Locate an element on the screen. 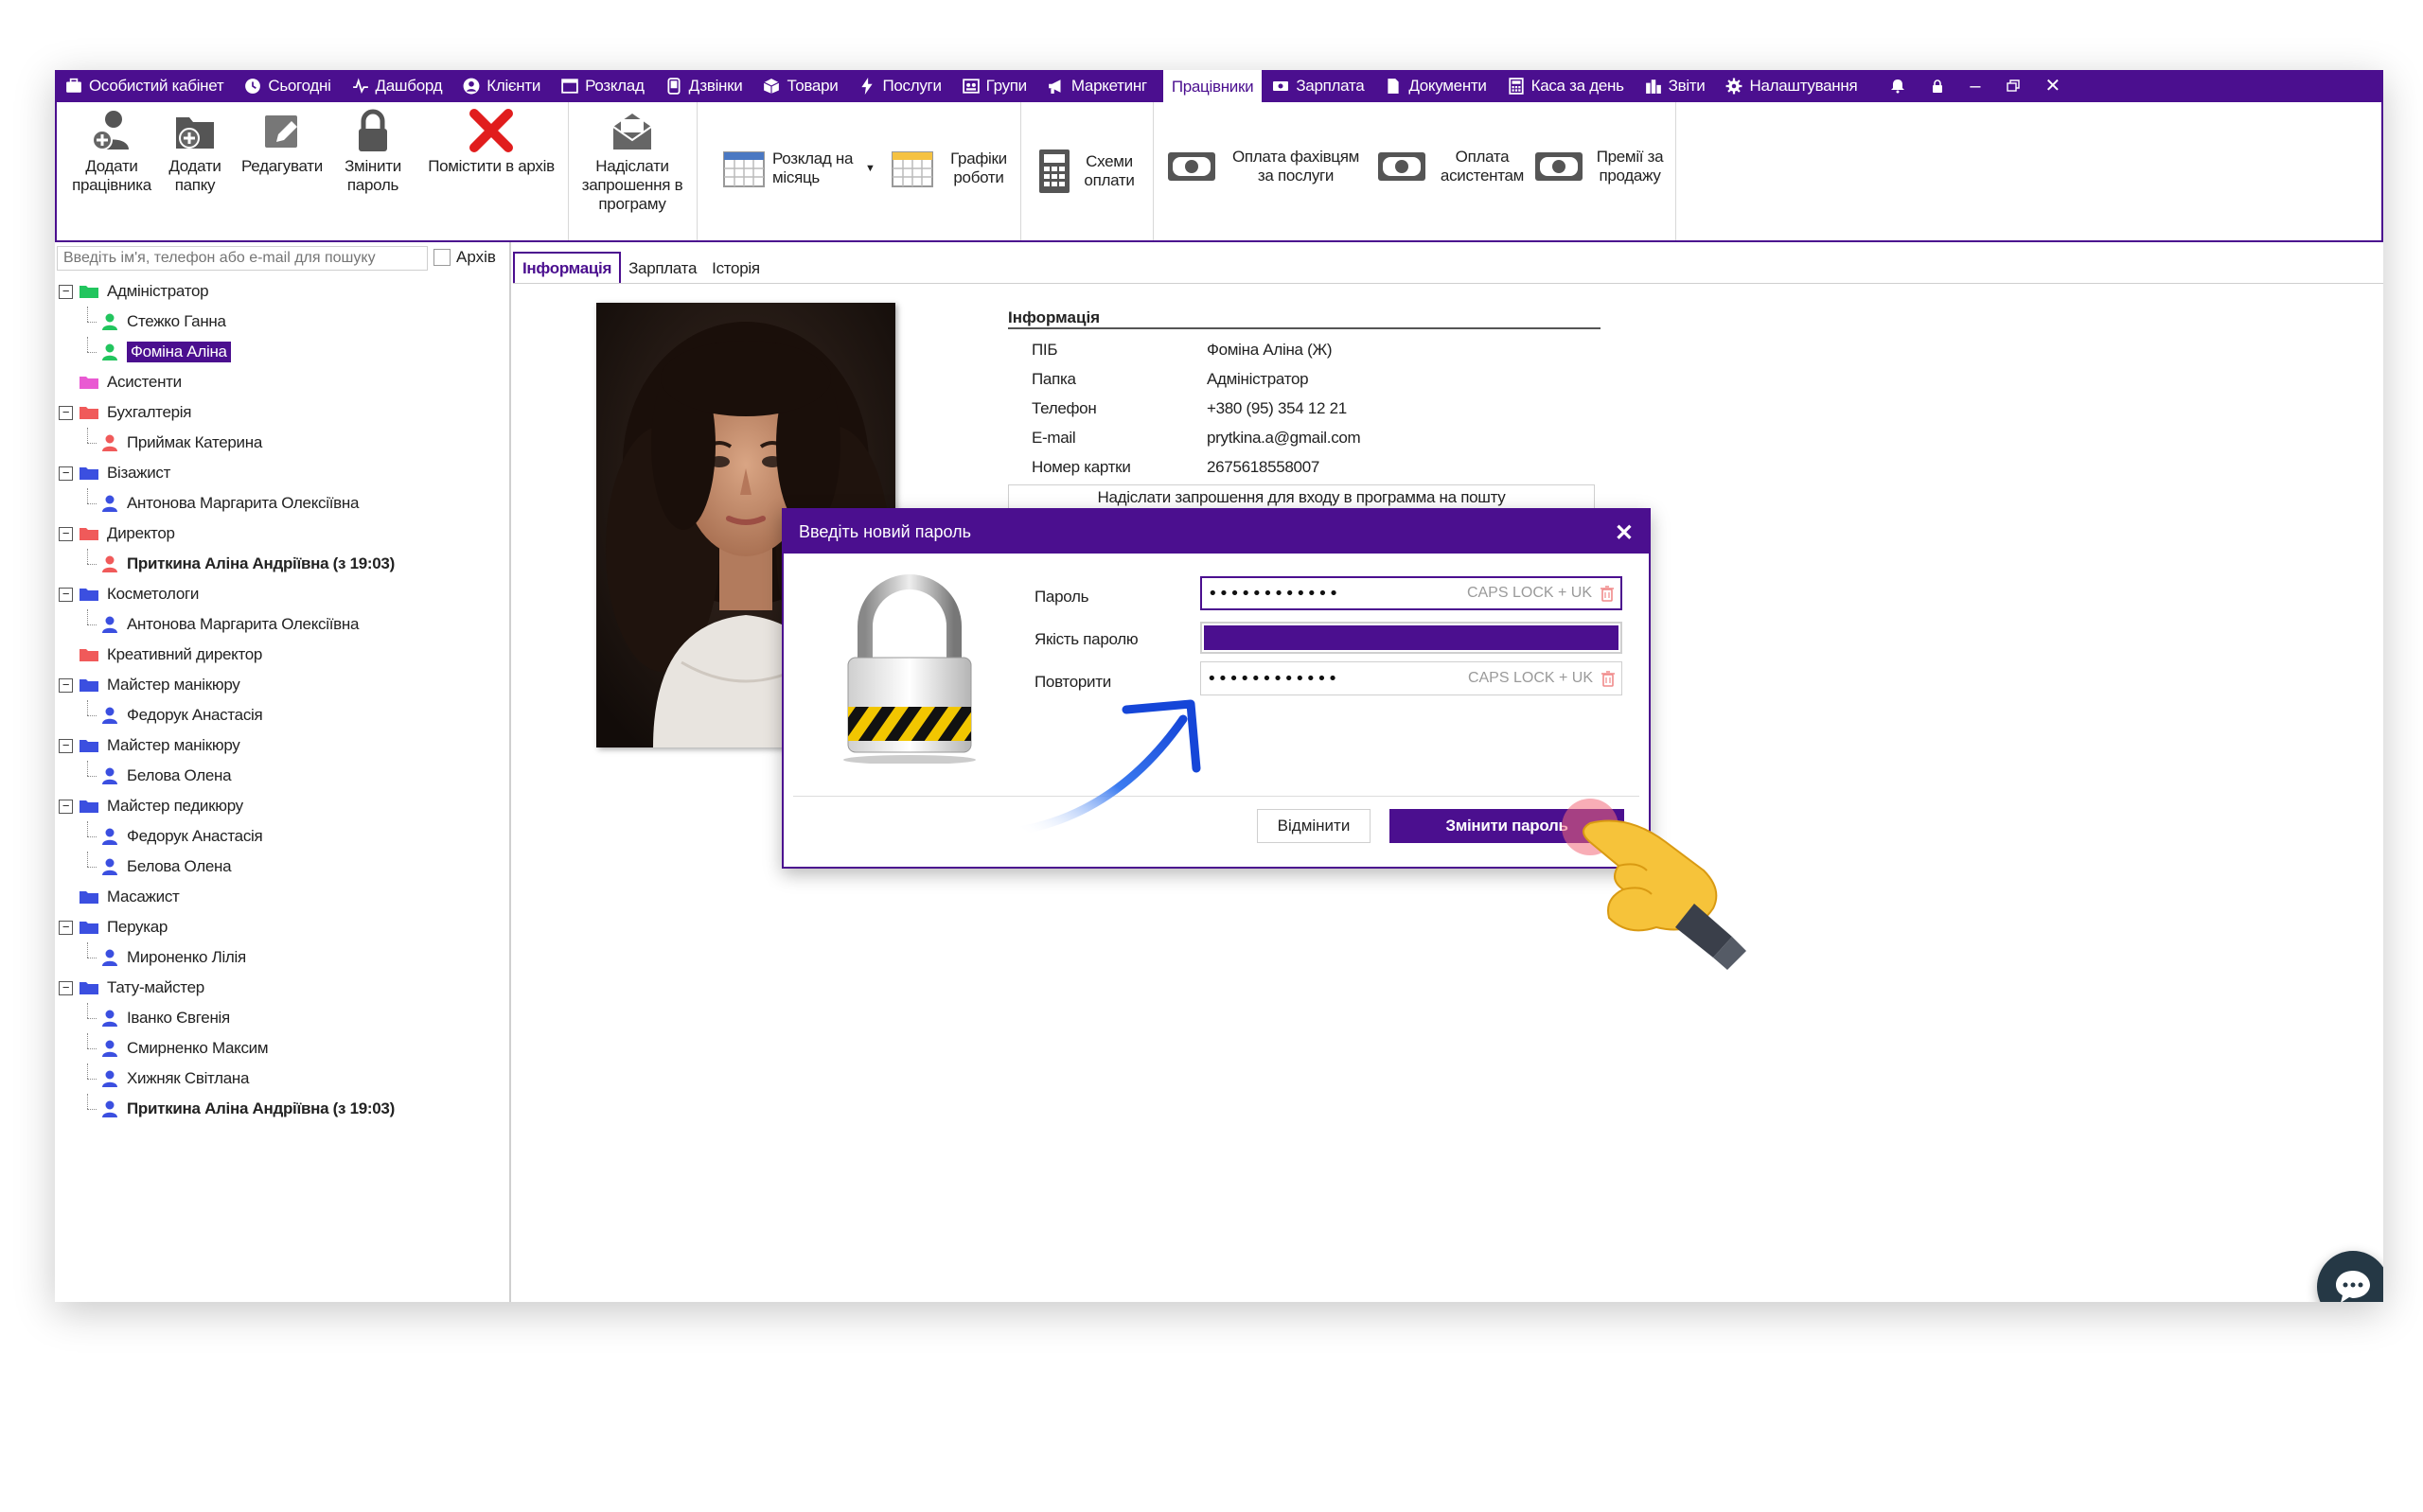 Image resolution: width=2423 pixels, height=1512 pixels. pencil-icon is located at coordinates (281, 131).